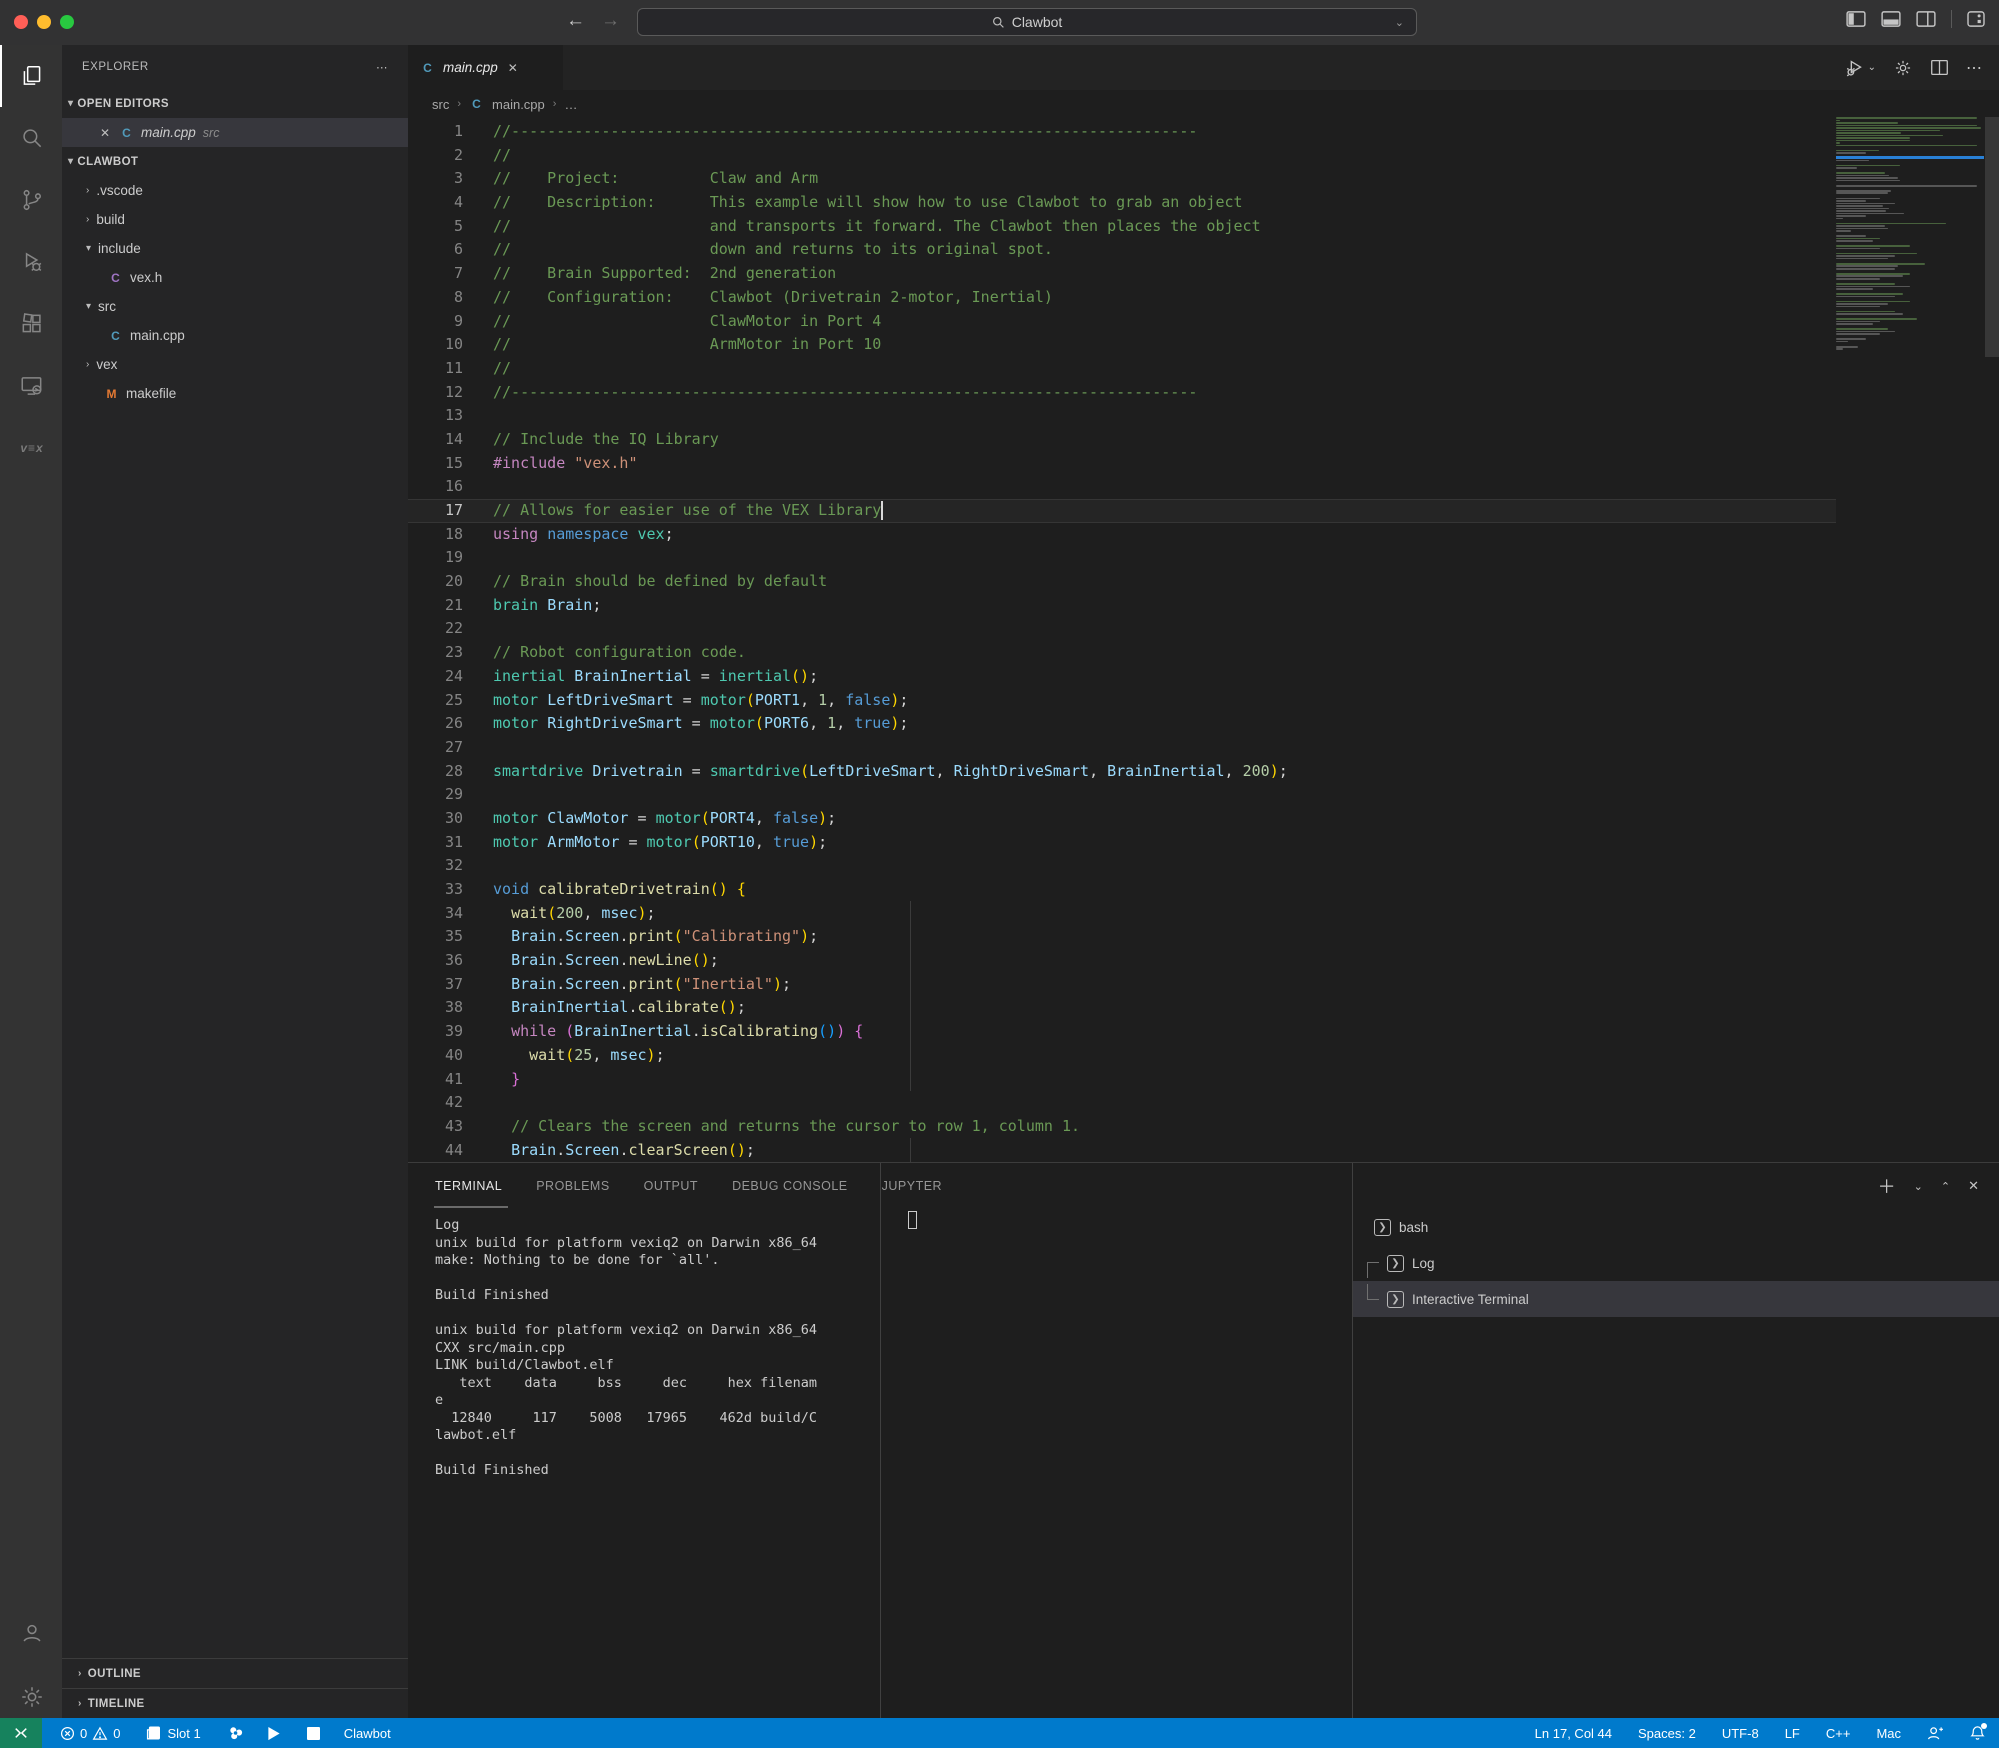 This screenshot has width=1999, height=1748. Describe the element at coordinates (1203, 156) in the screenshot. I see `code-line-2: 2//` at that location.